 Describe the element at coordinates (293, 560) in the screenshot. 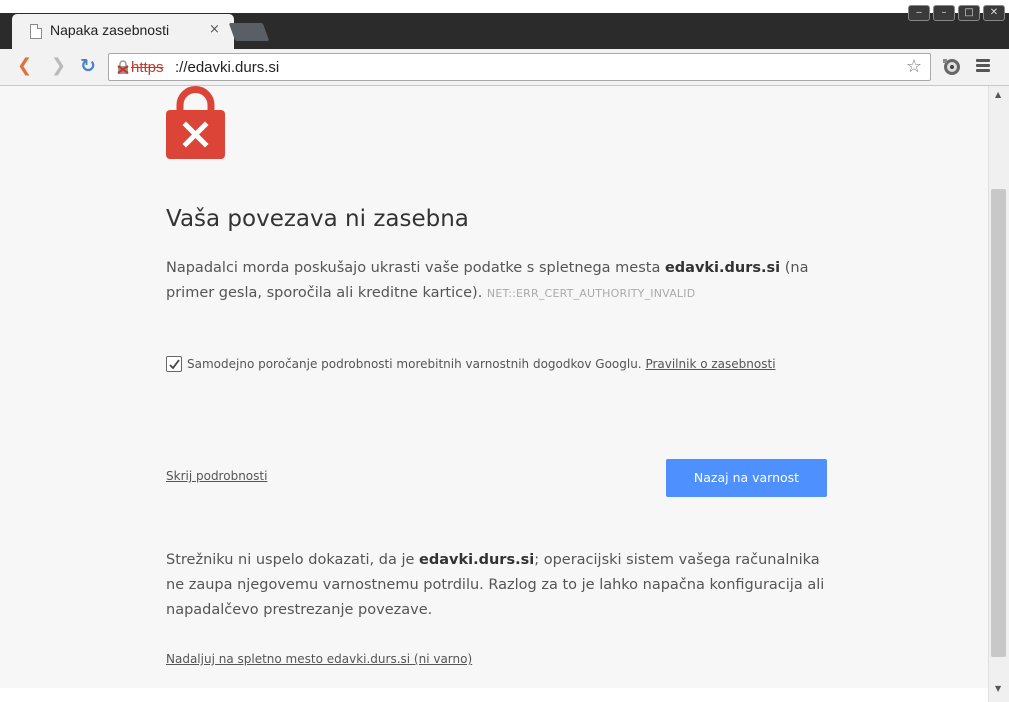

I see `details-text-before: Strežniku ni uspelo dokazati, da je` at that location.